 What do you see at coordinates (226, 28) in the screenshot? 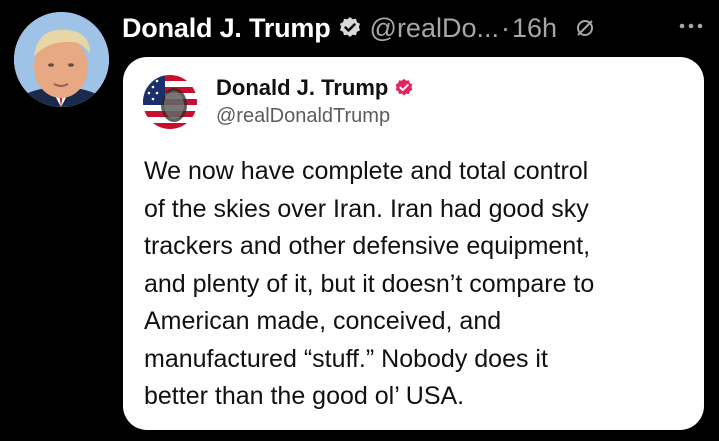
I see `author-name: Donald J. Trump` at bounding box center [226, 28].